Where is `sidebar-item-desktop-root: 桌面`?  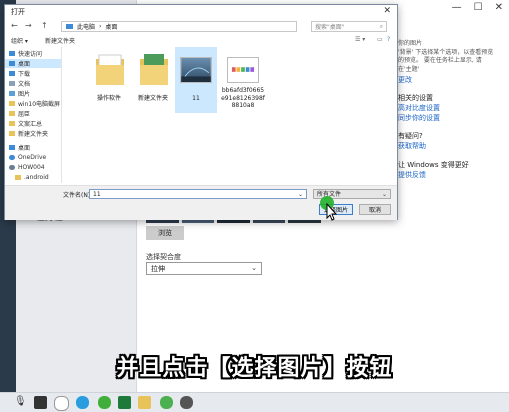 sidebar-item-desktop-root: 桌面 is located at coordinates (19, 147).